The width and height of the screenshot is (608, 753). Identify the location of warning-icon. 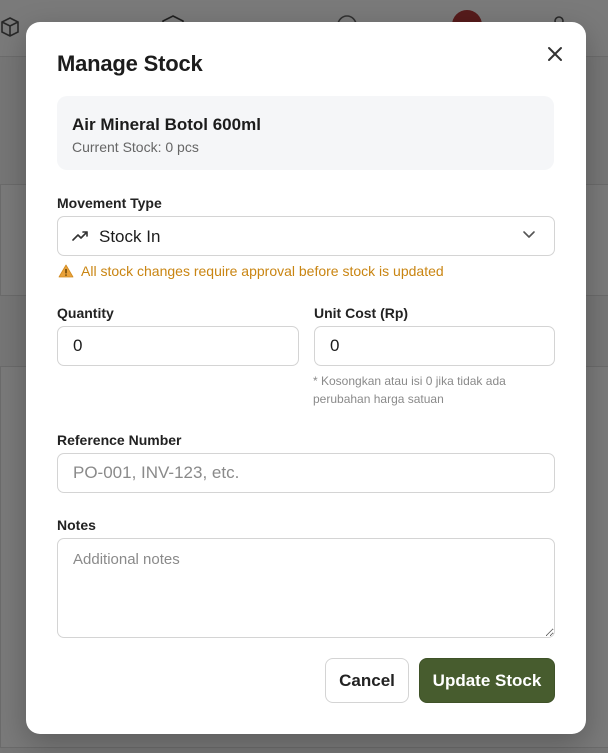
(66, 271).